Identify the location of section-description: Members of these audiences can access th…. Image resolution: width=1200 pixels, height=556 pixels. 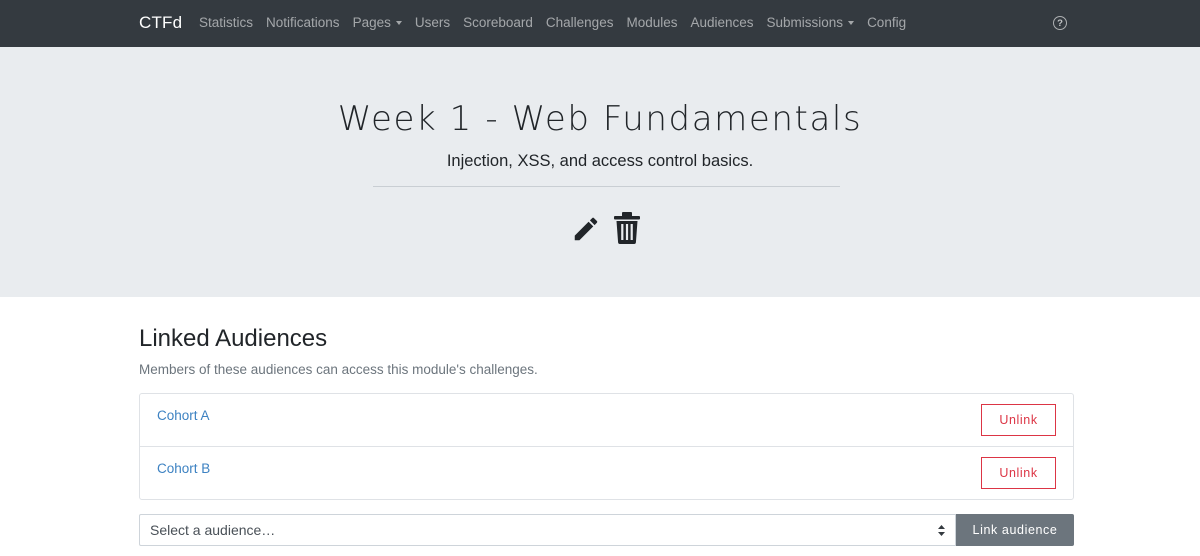
(338, 369).